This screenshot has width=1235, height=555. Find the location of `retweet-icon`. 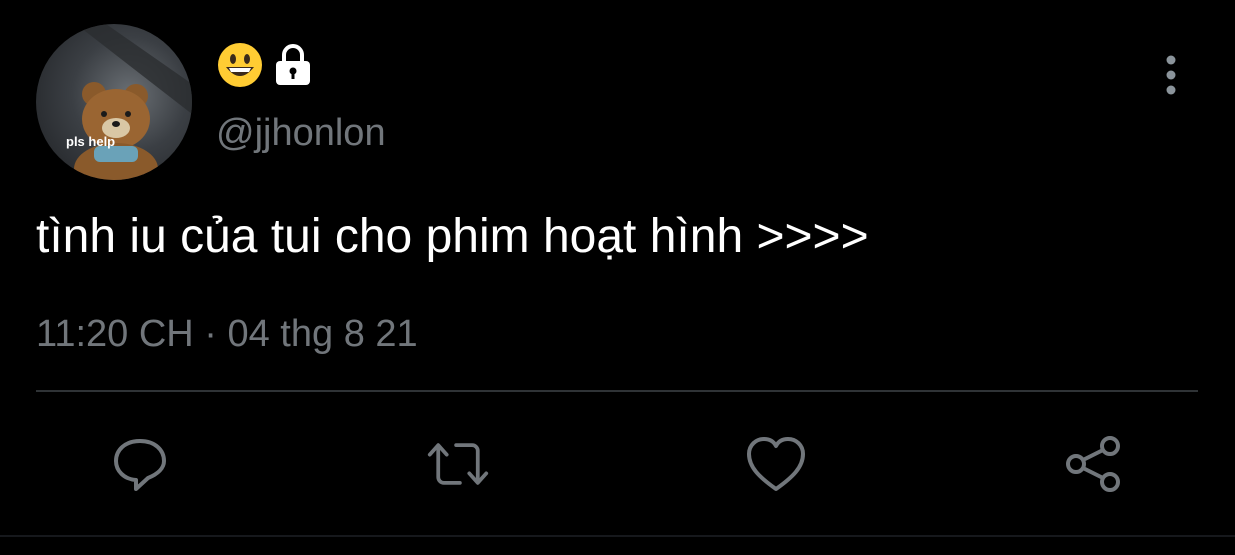

retweet-icon is located at coordinates (458, 464).